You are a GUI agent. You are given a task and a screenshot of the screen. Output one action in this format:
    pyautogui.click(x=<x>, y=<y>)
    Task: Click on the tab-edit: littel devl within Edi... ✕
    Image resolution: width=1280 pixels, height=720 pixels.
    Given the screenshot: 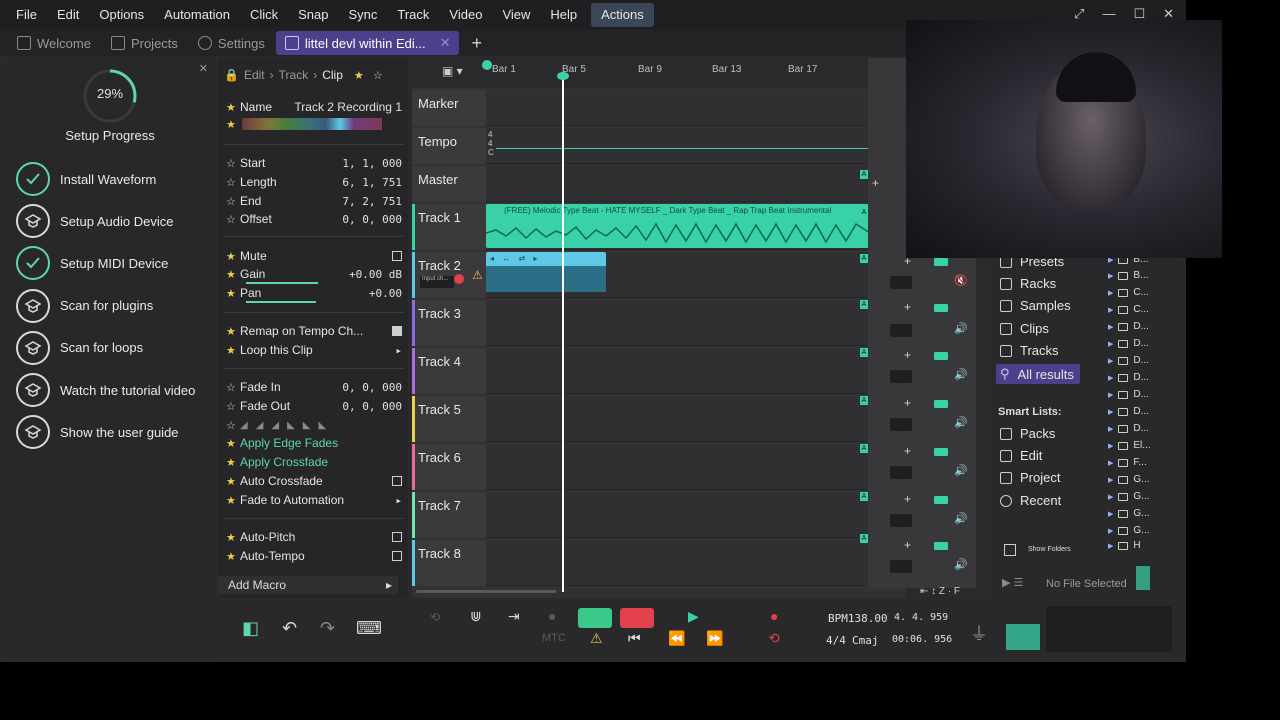 What is the action you would take?
    pyautogui.click(x=367, y=43)
    